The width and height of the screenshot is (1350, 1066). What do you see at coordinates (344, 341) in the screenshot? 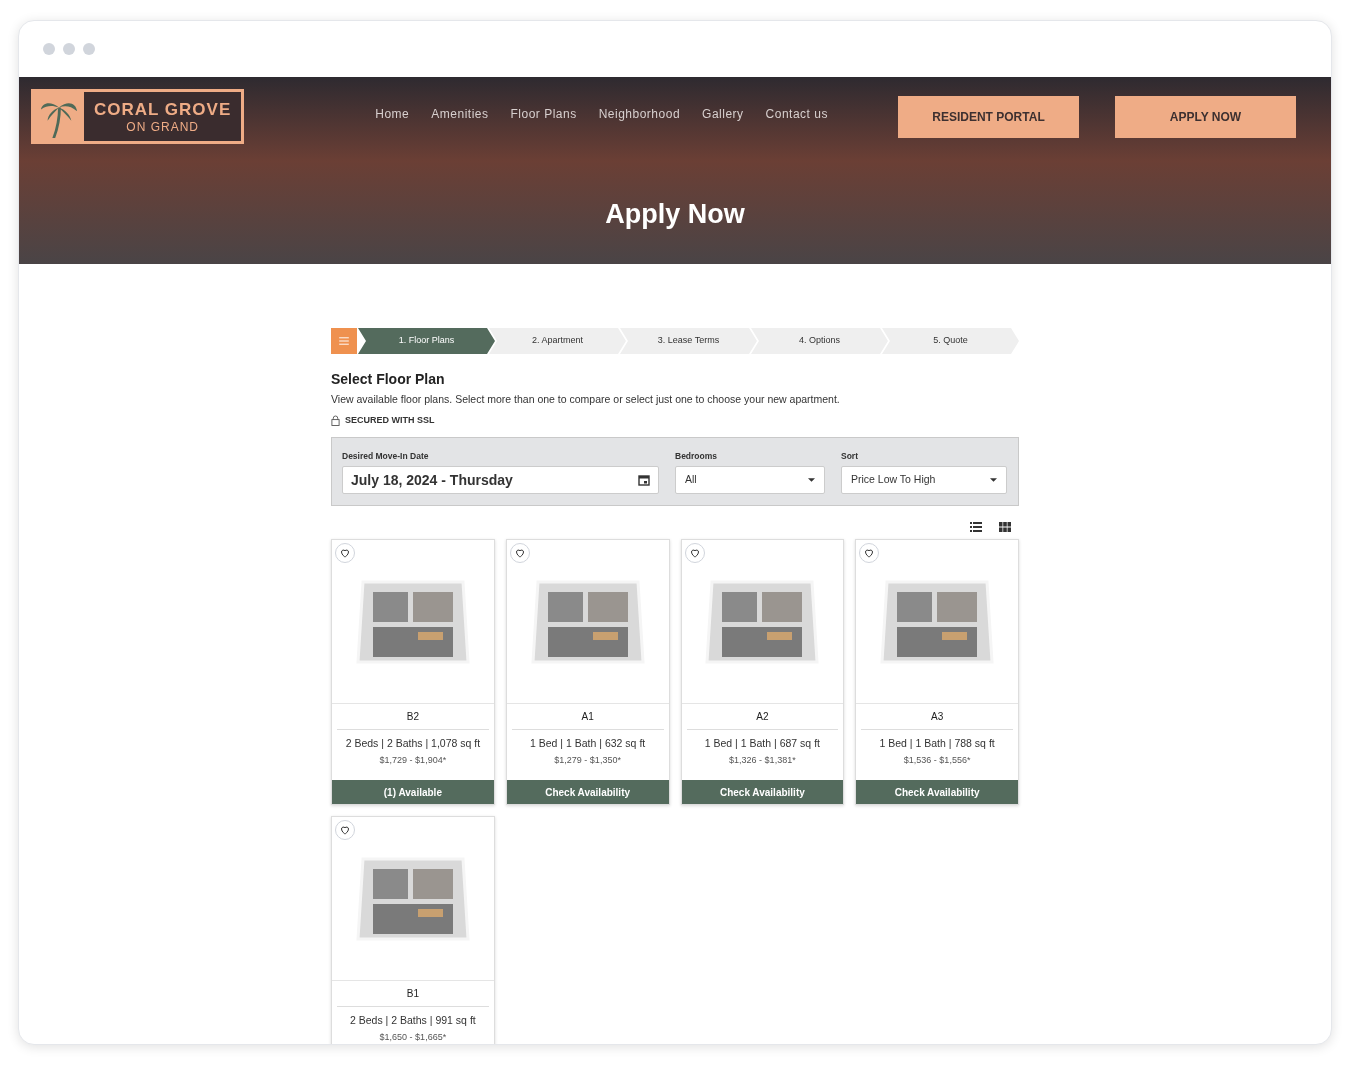
I see `menu-icon` at bounding box center [344, 341].